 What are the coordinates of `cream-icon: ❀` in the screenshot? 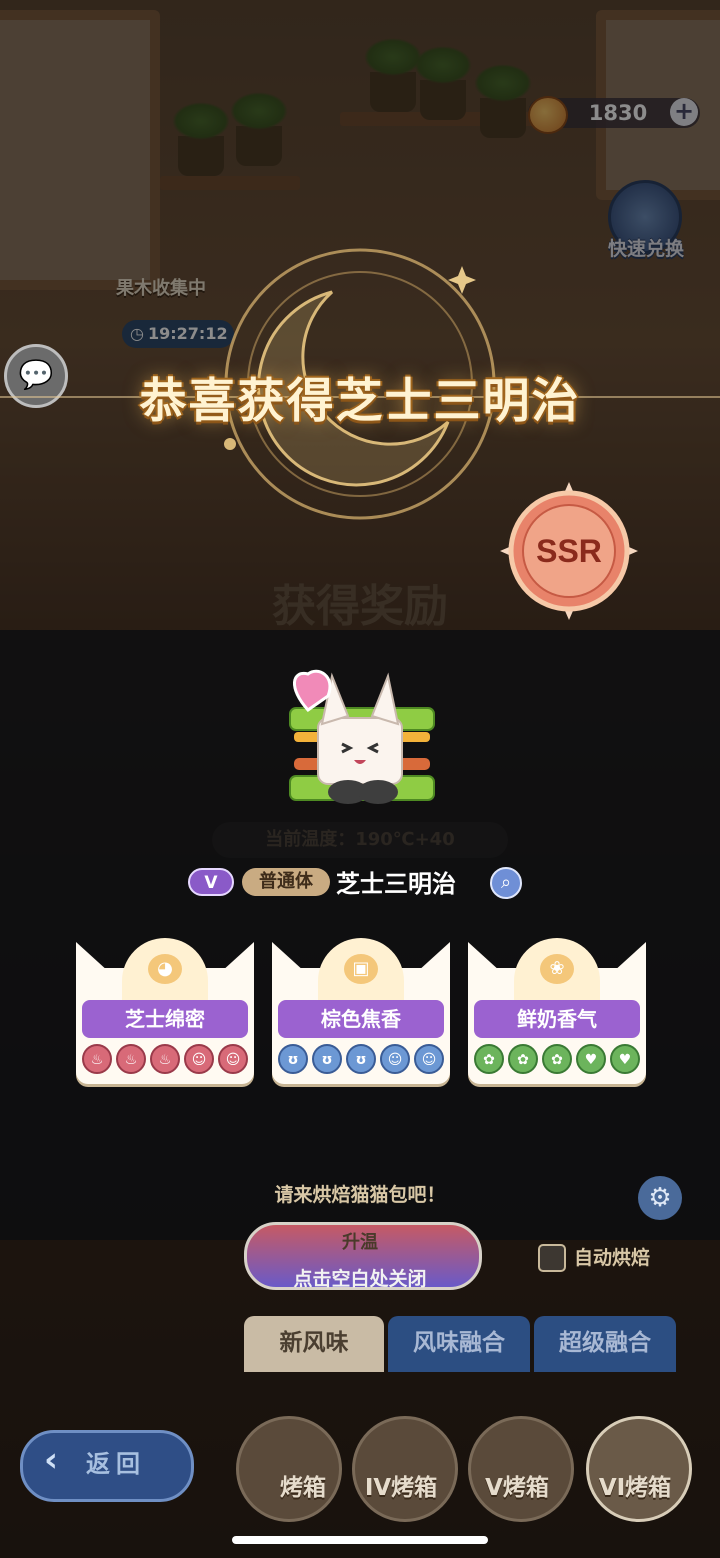 It's located at (557, 969).